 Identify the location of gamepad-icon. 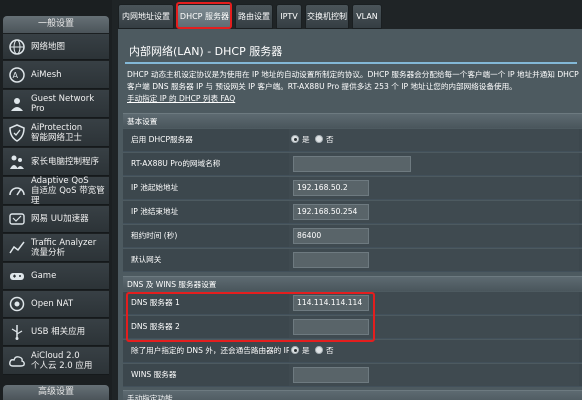
(17, 276).